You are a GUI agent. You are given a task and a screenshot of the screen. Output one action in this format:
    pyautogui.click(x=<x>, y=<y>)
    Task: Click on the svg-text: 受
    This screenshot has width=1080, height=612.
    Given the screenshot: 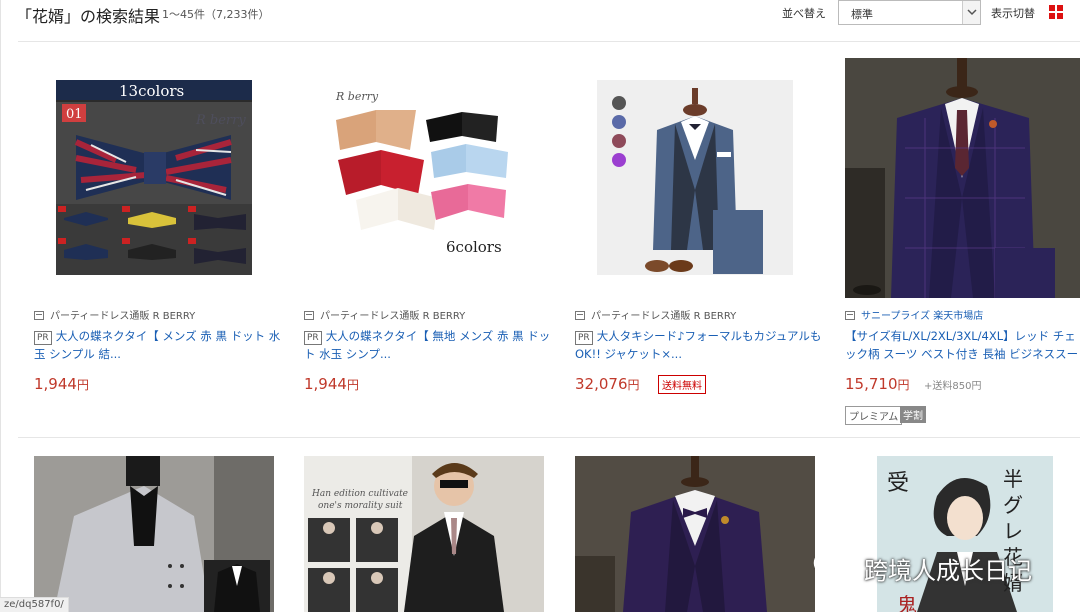 What is the action you would take?
    pyautogui.click(x=898, y=483)
    